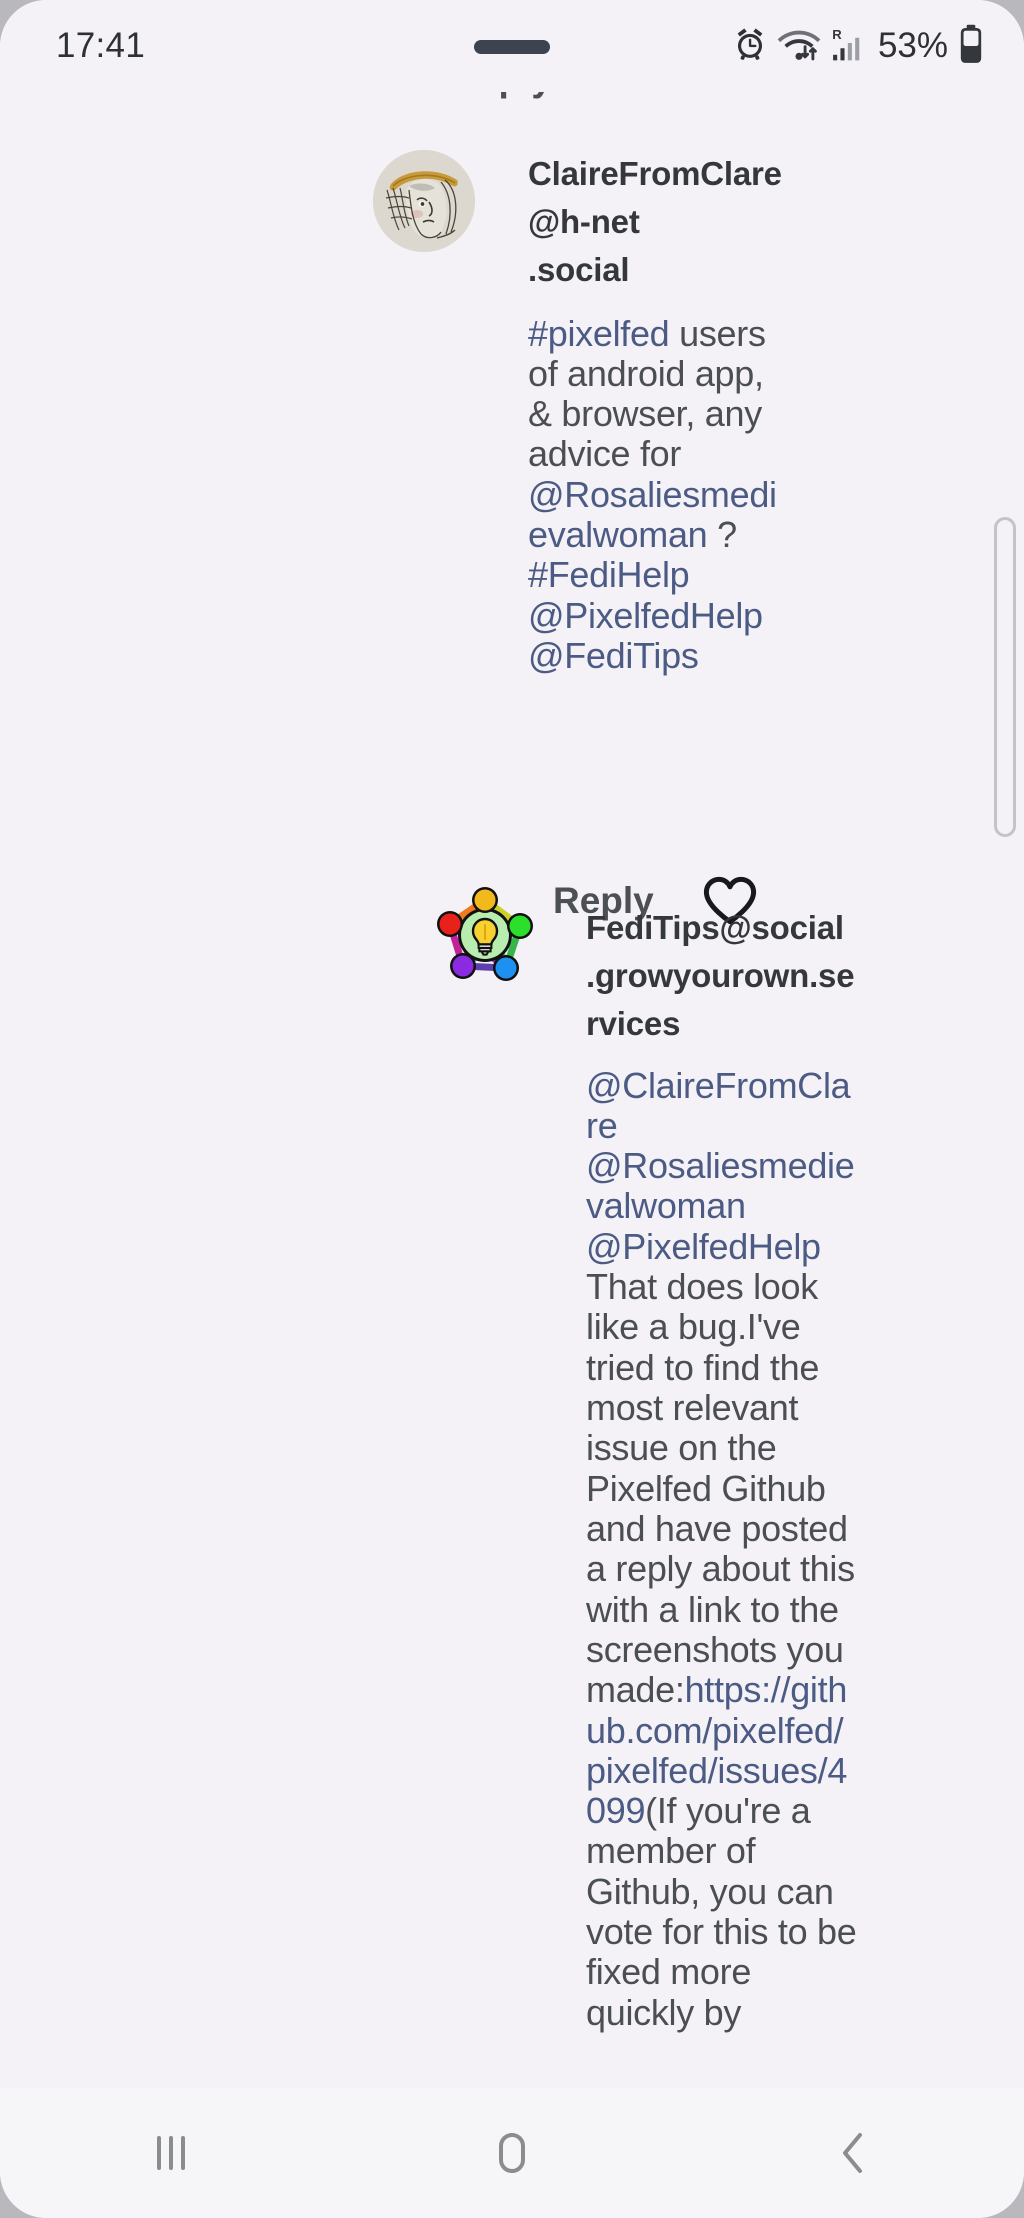 The width and height of the screenshot is (1024, 2218). I want to click on status-indicators: R 53%, so click(857, 46).